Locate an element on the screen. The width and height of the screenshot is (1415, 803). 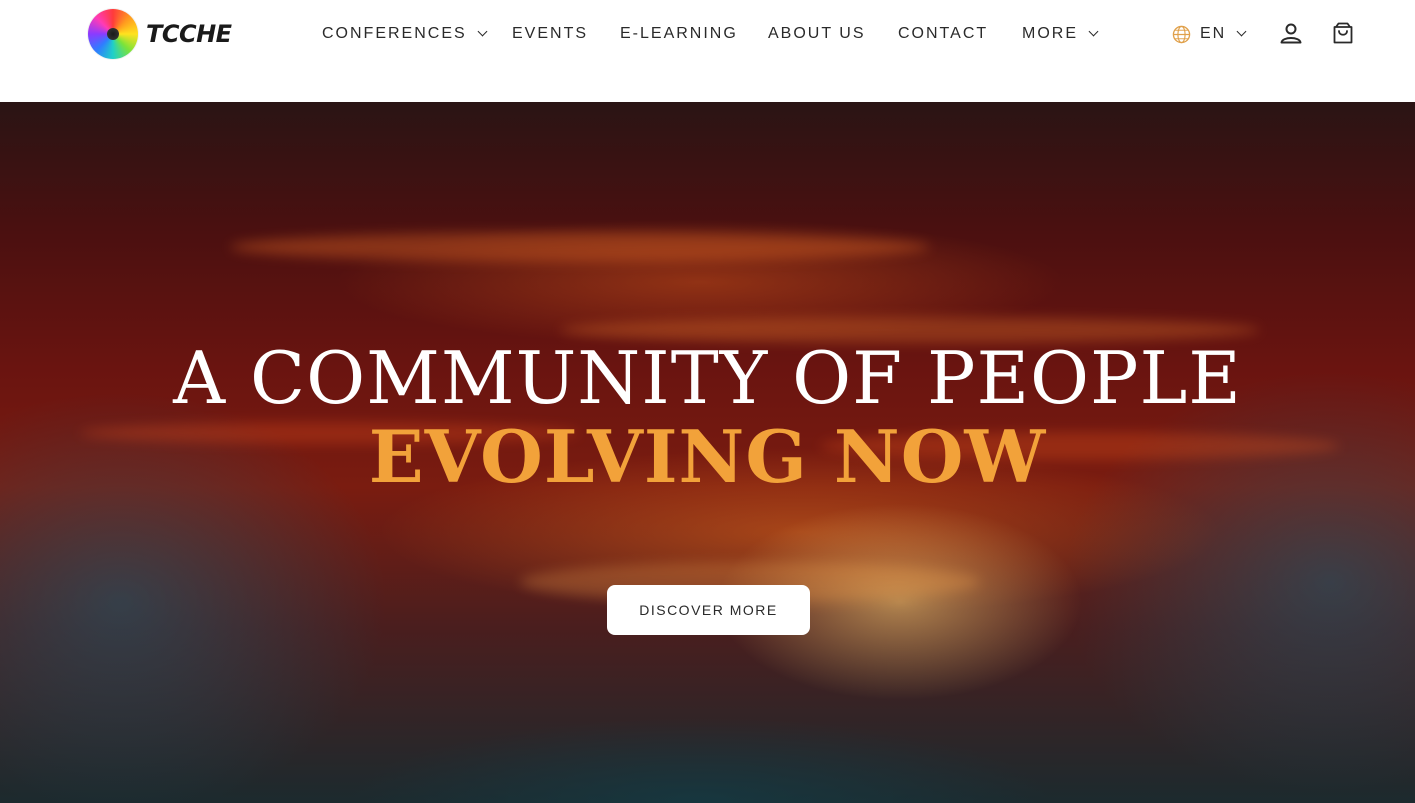
nav-item-label: E-LEARNING is located at coordinates (679, 33).